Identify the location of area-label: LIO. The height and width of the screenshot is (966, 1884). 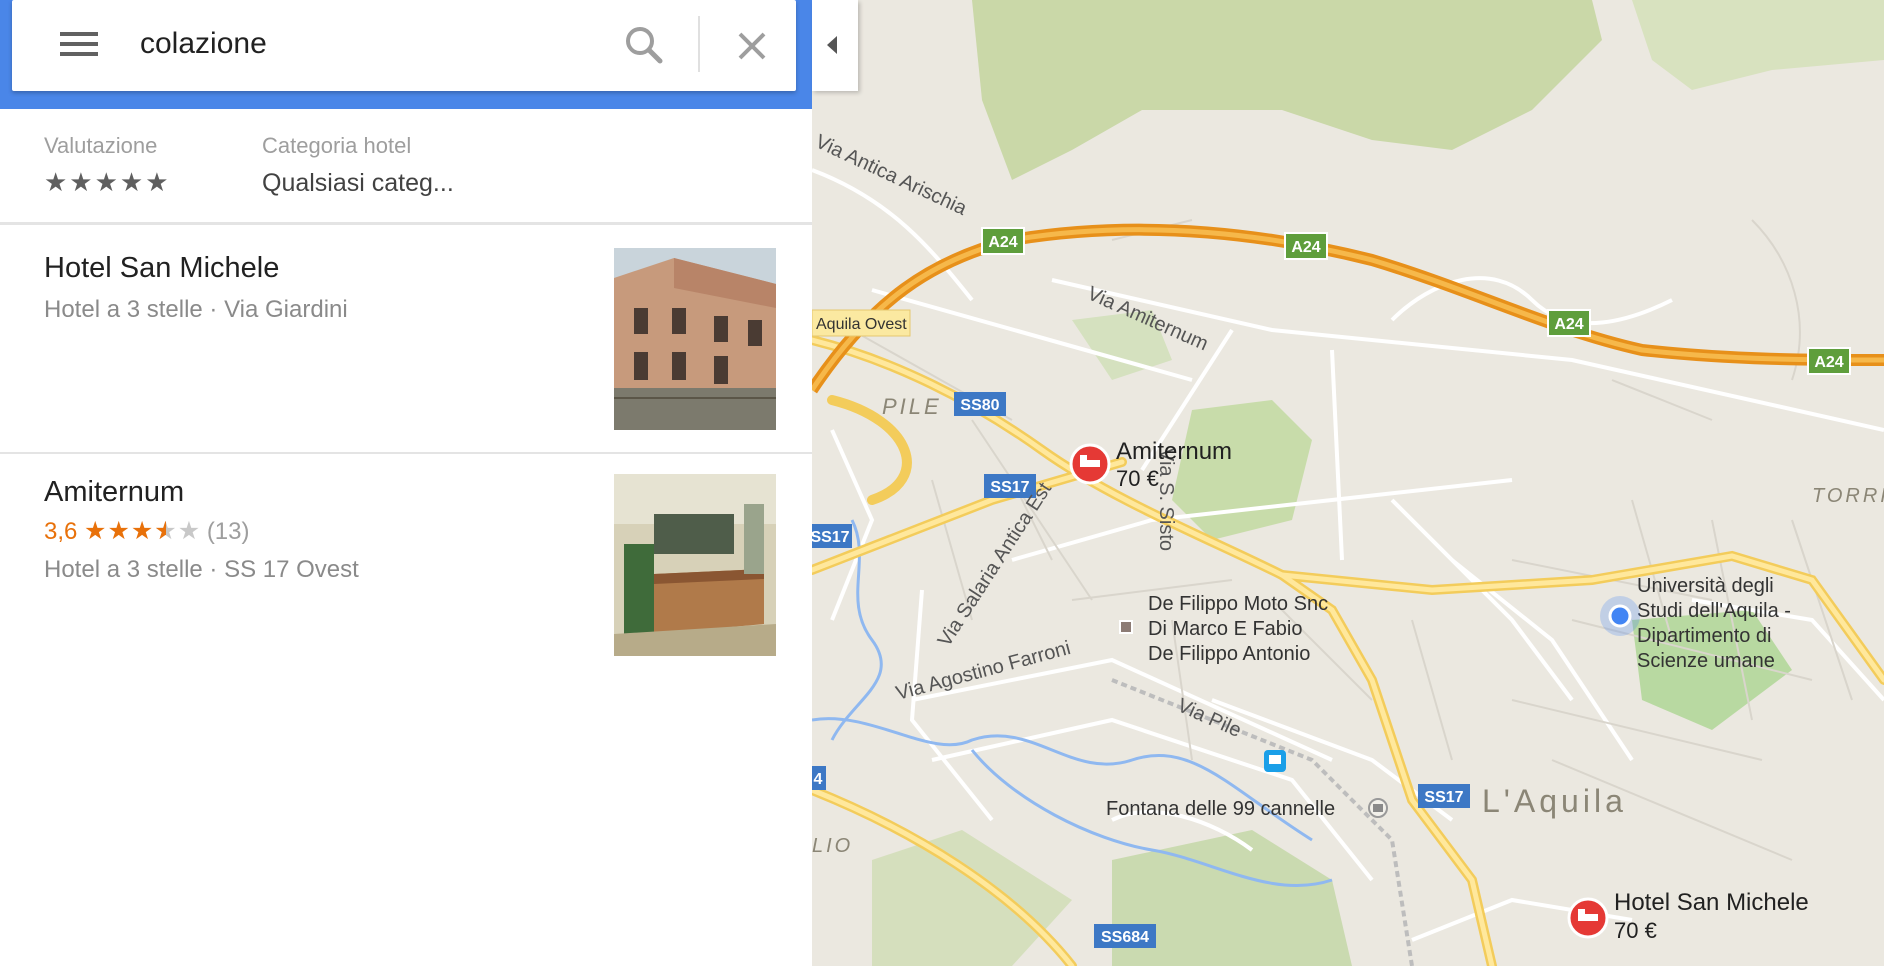
(832, 846).